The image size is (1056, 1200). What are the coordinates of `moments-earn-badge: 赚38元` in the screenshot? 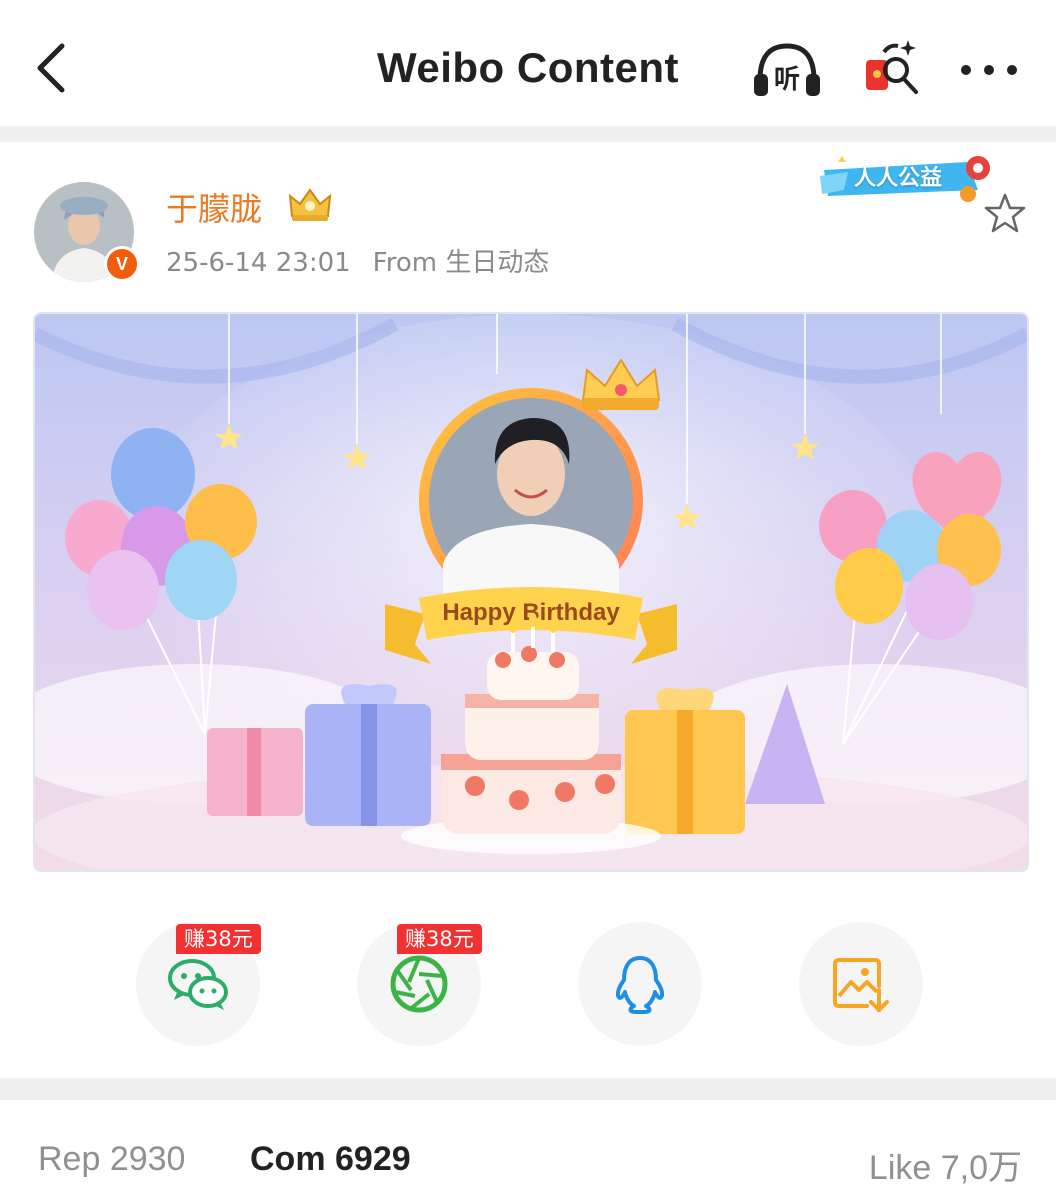 It's located at (439, 939).